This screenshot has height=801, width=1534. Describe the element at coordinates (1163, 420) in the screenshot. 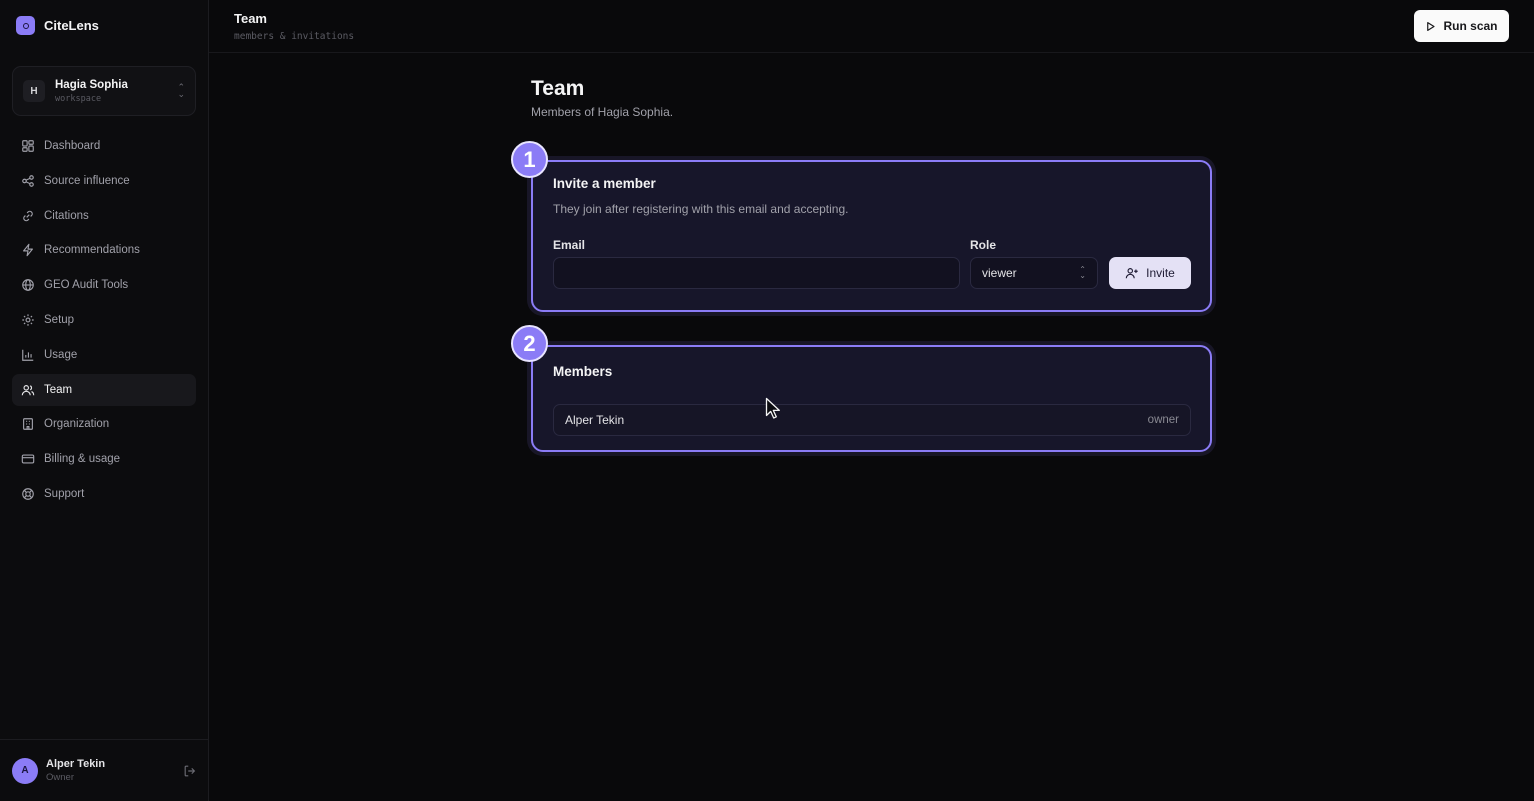

I see `member-role: owner` at that location.